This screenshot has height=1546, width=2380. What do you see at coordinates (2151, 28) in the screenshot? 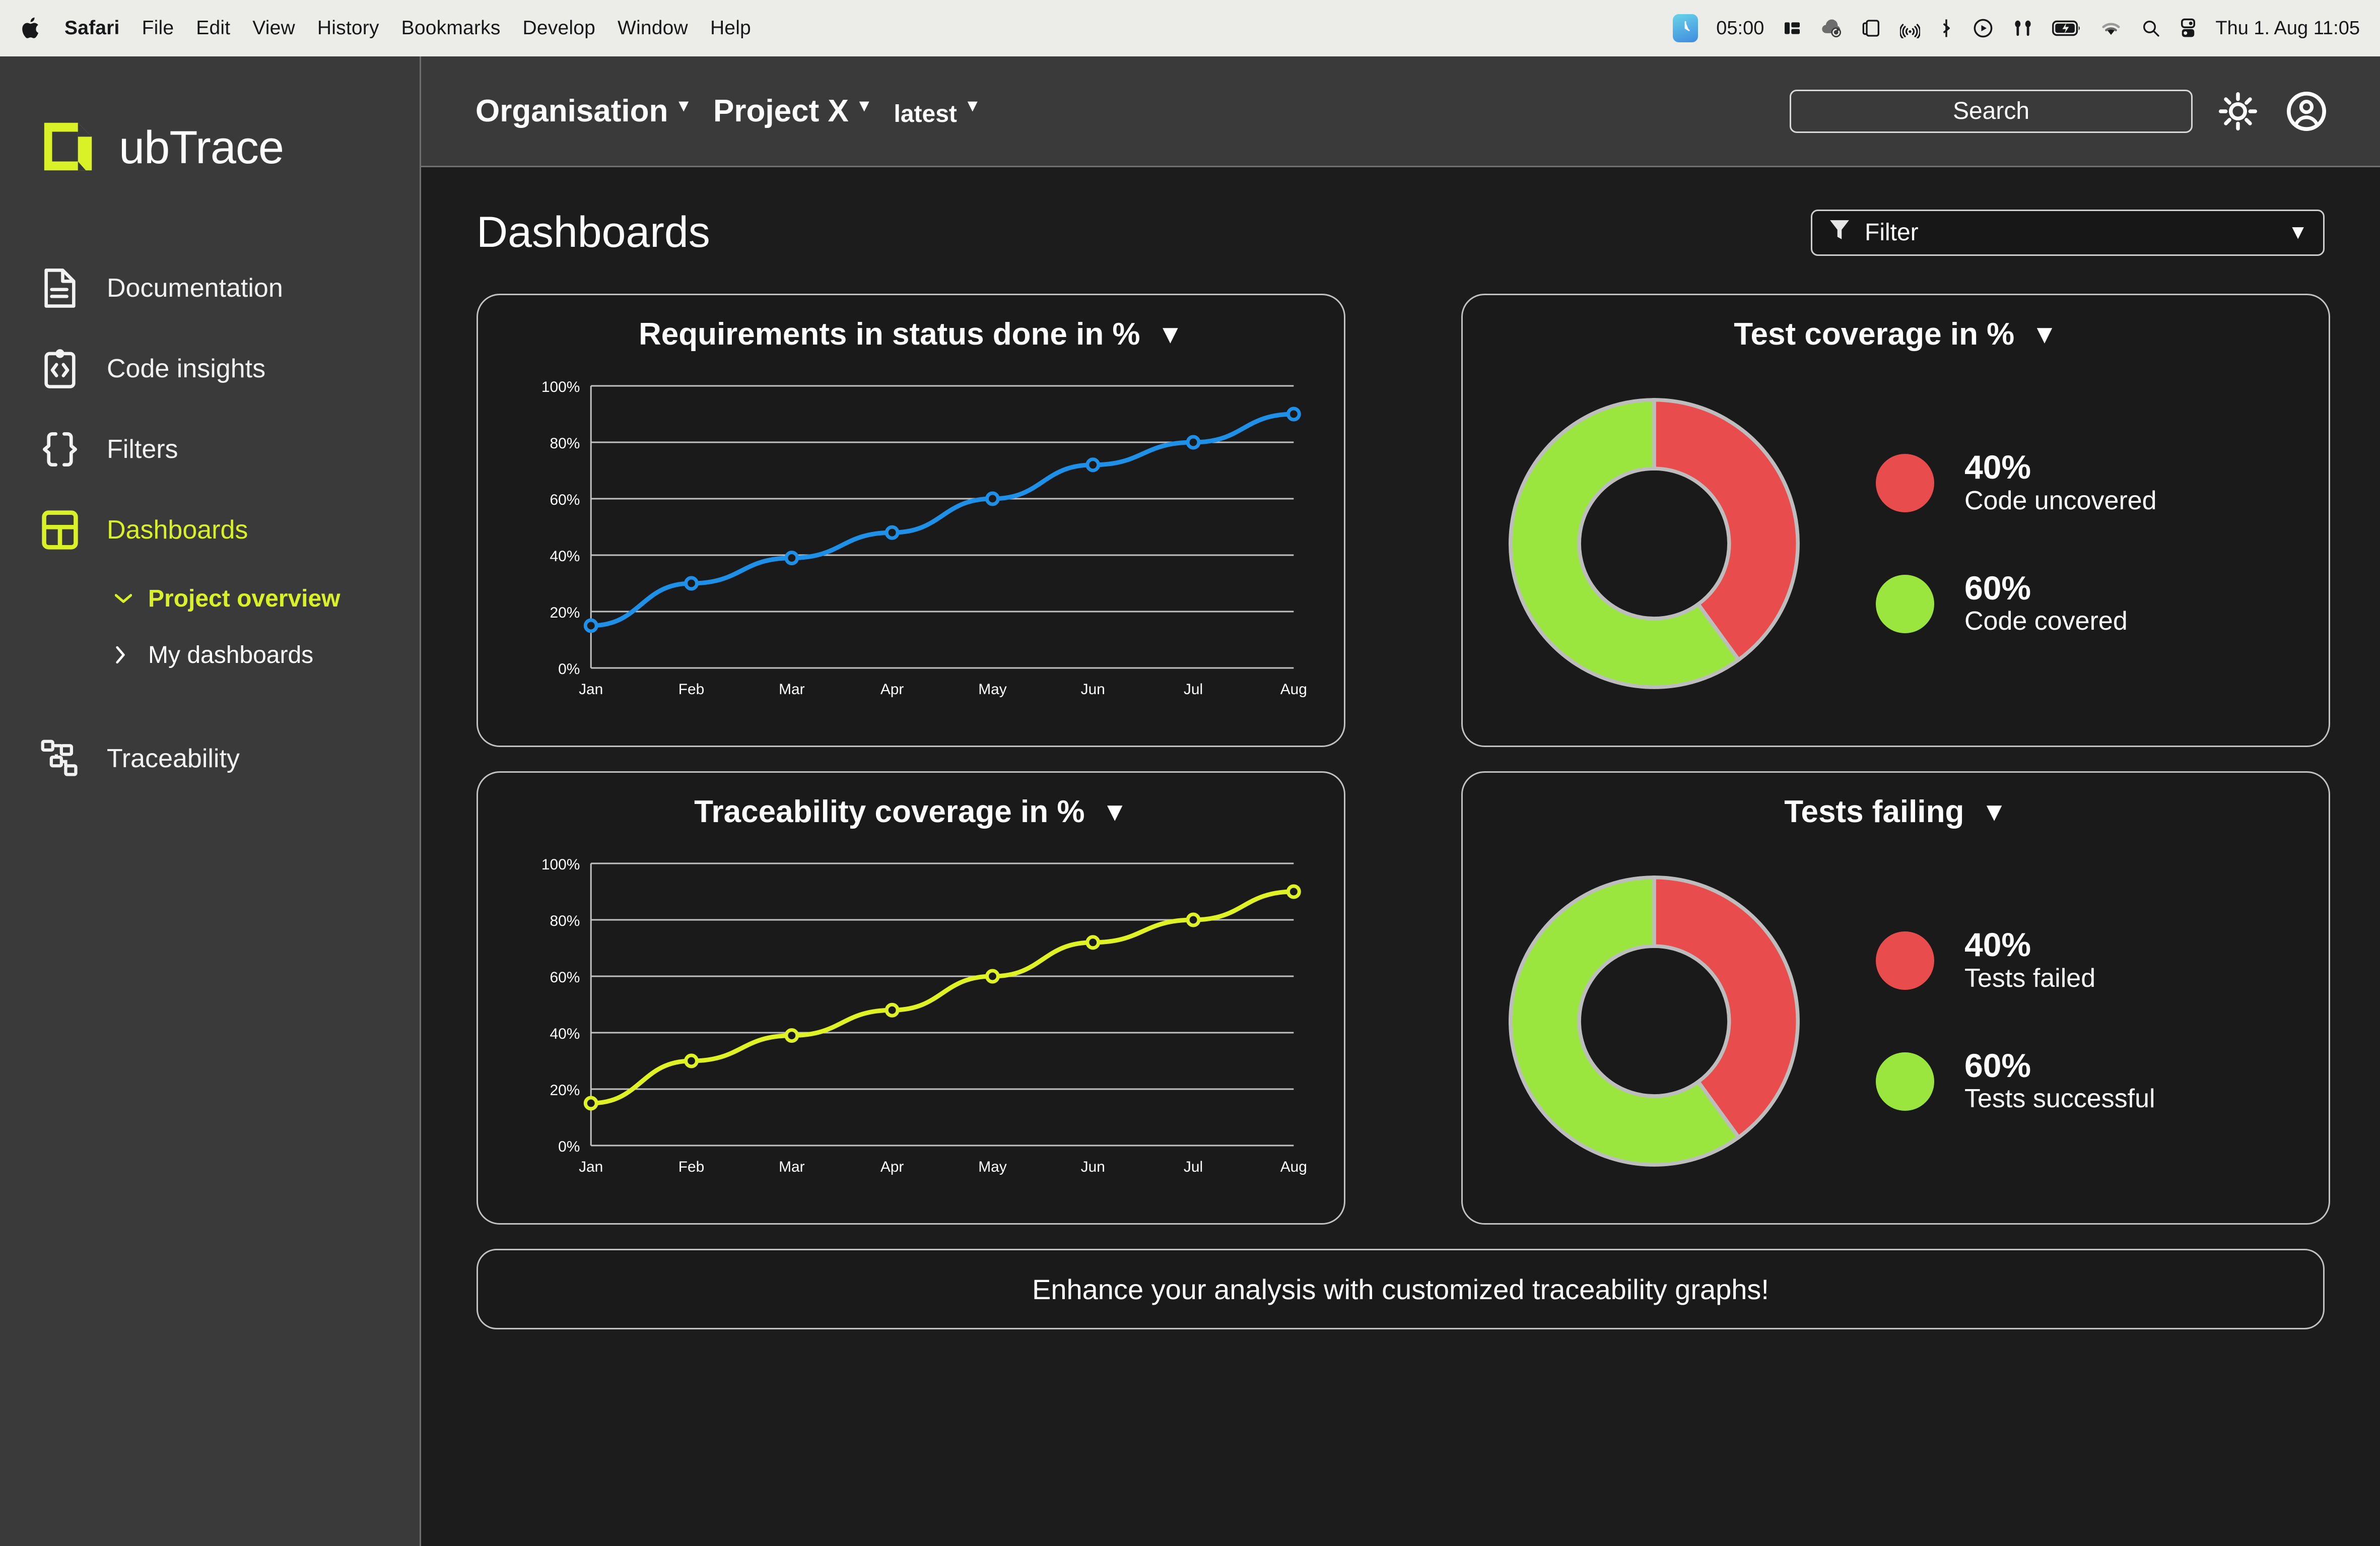
I see `spotlight-search-icon` at bounding box center [2151, 28].